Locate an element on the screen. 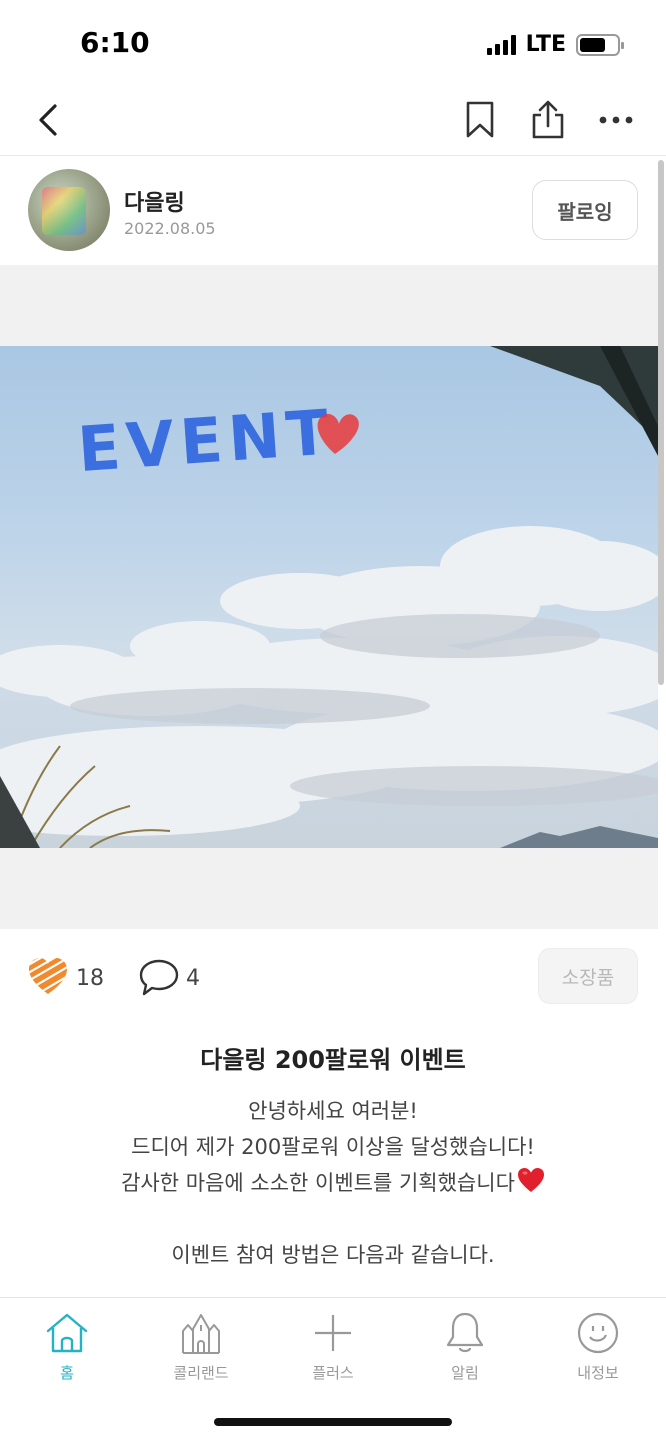 This screenshot has height=1440, width=666. post-line-text: 감사한 마음에 소소한 이벤트를 기획했습니다 is located at coordinates (318, 1183).